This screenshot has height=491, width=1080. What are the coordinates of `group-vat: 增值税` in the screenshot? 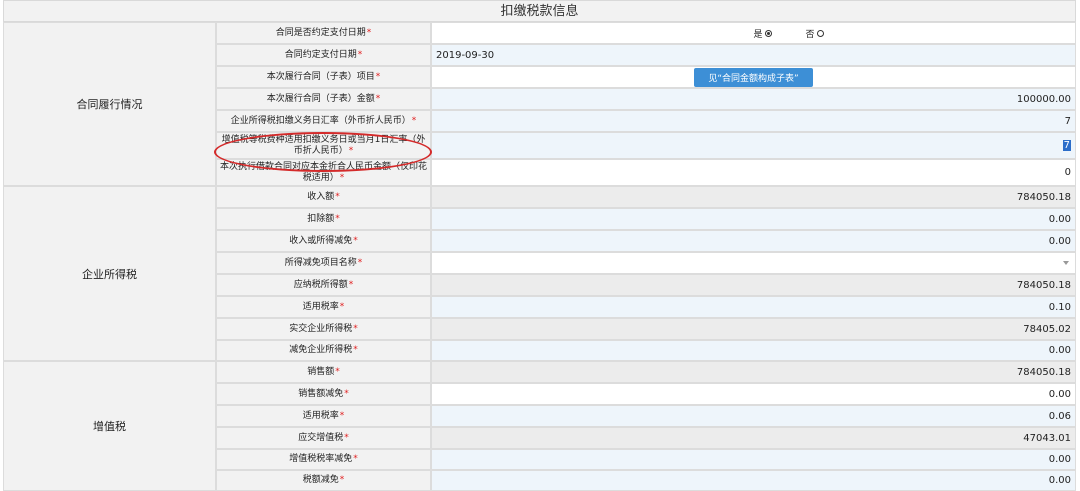 It's located at (109, 426).